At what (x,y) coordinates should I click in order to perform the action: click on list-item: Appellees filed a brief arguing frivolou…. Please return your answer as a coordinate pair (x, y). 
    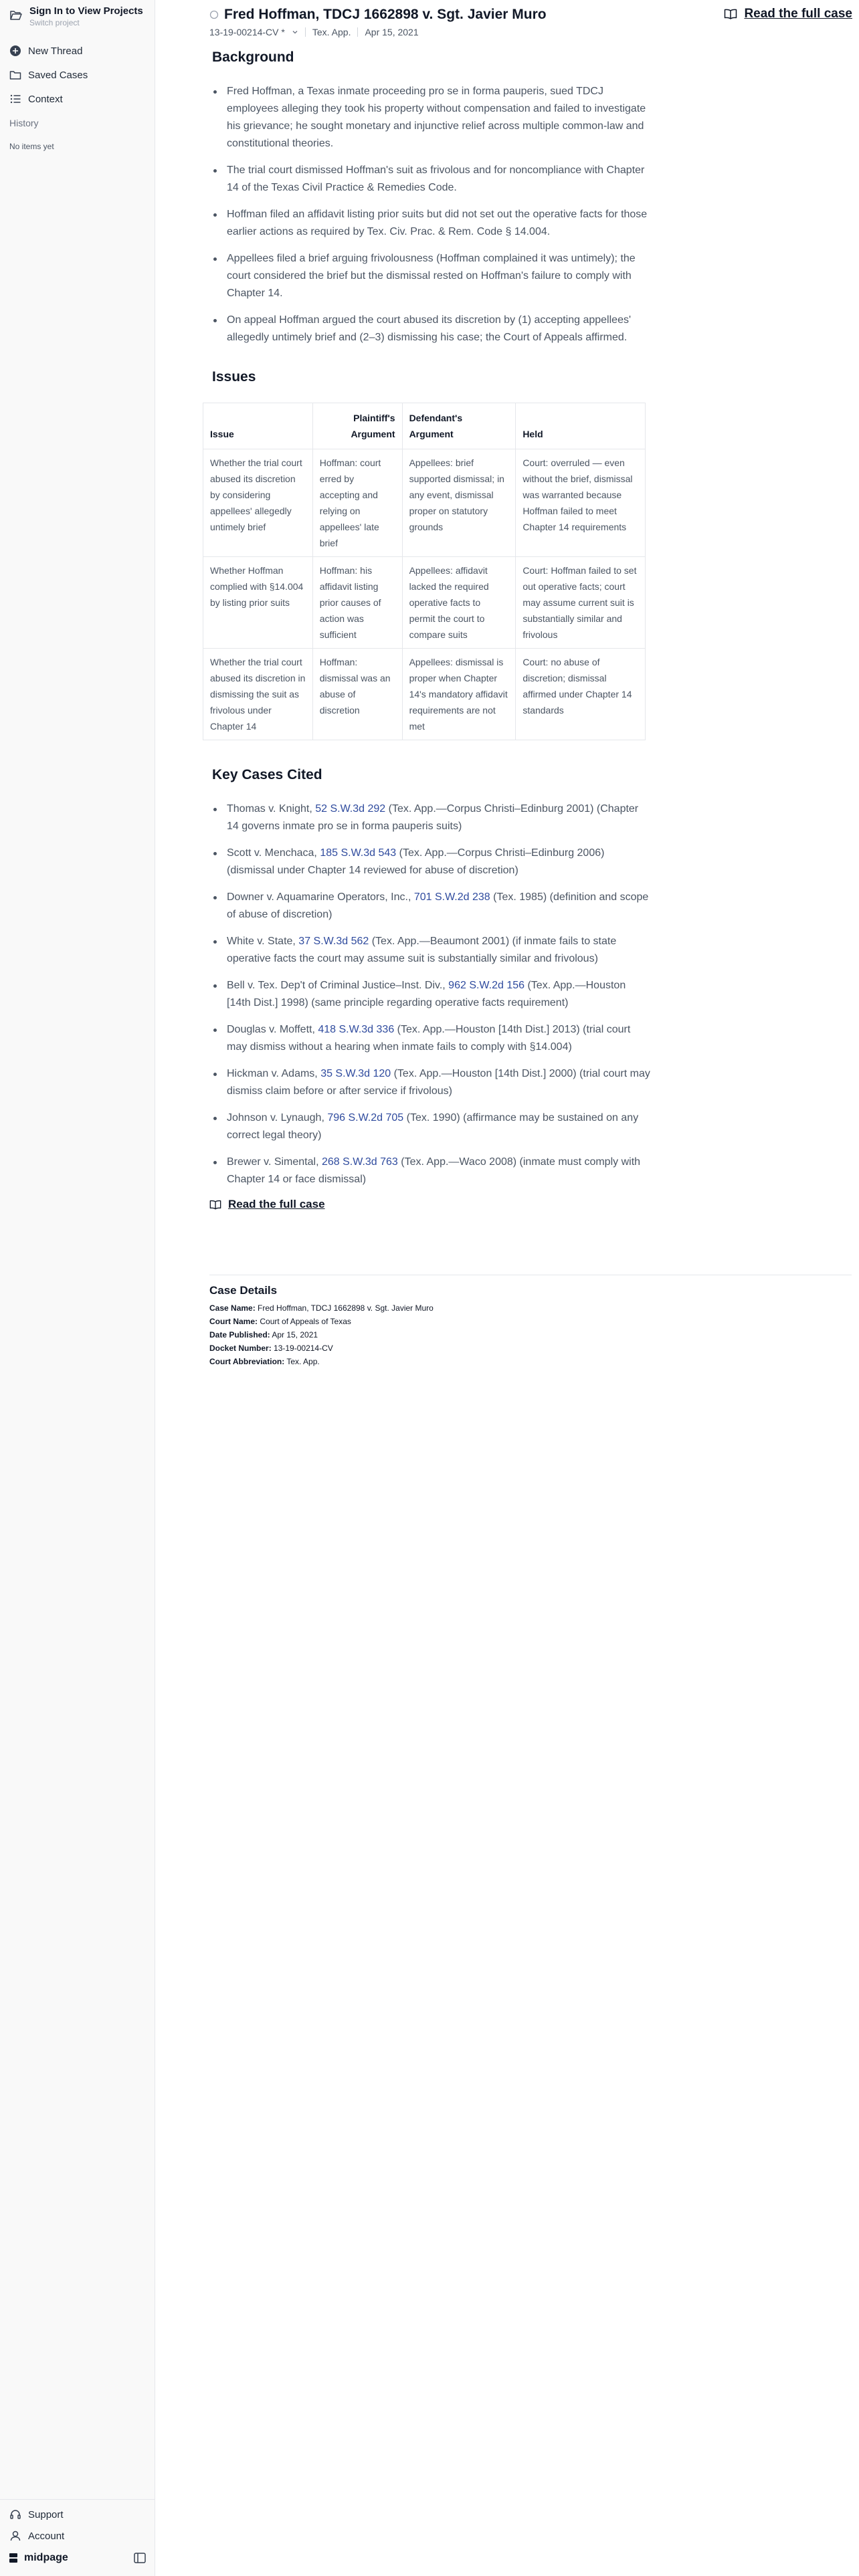
    Looking at the image, I should click on (432, 276).